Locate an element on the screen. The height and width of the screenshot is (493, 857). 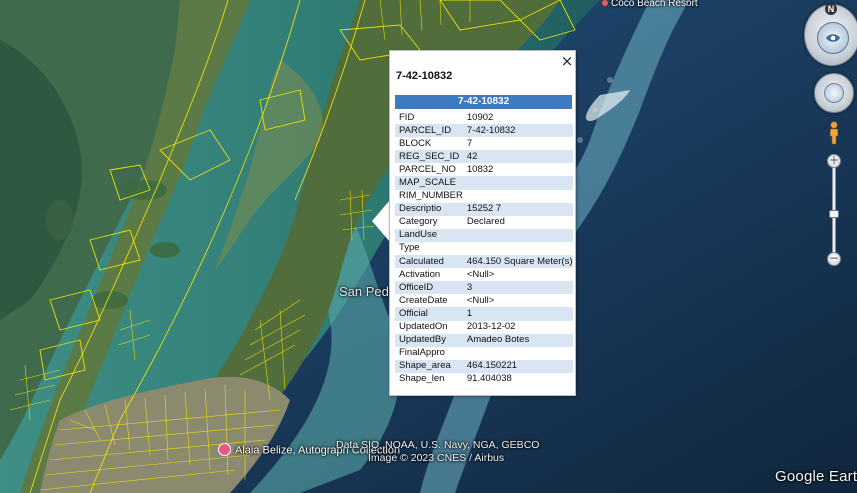
attribute-value: 3 is located at coordinates (517, 288).